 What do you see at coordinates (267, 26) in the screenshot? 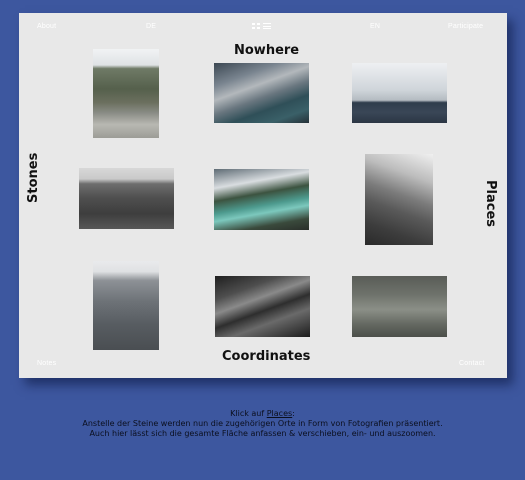
I see `list-view-icon` at bounding box center [267, 26].